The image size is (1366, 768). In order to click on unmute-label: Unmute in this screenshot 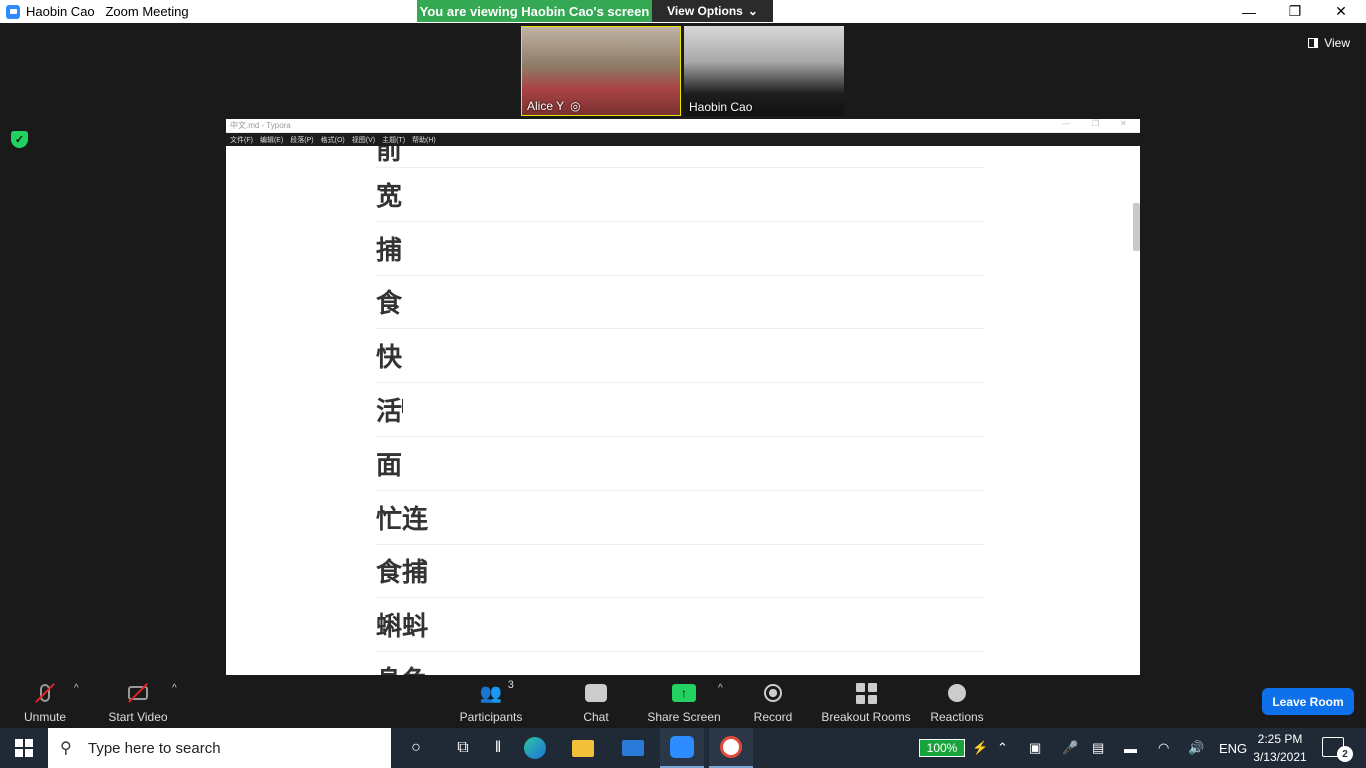, I will do `click(45, 717)`.